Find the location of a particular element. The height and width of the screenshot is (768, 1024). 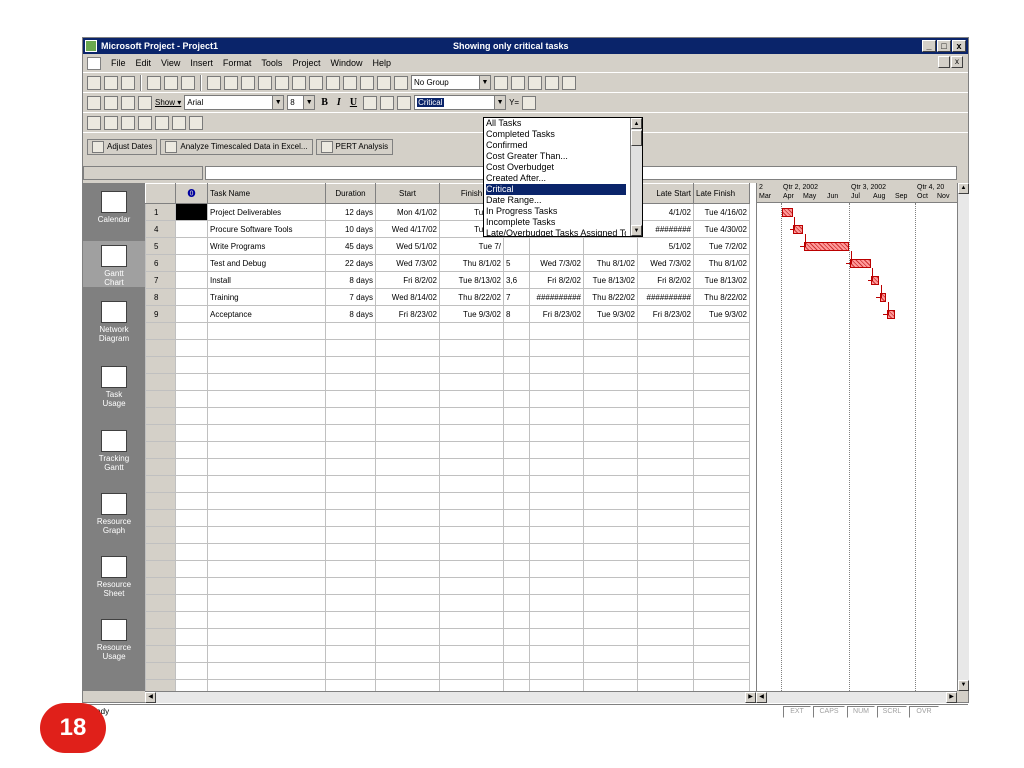

new-icon is located at coordinates (94, 82).